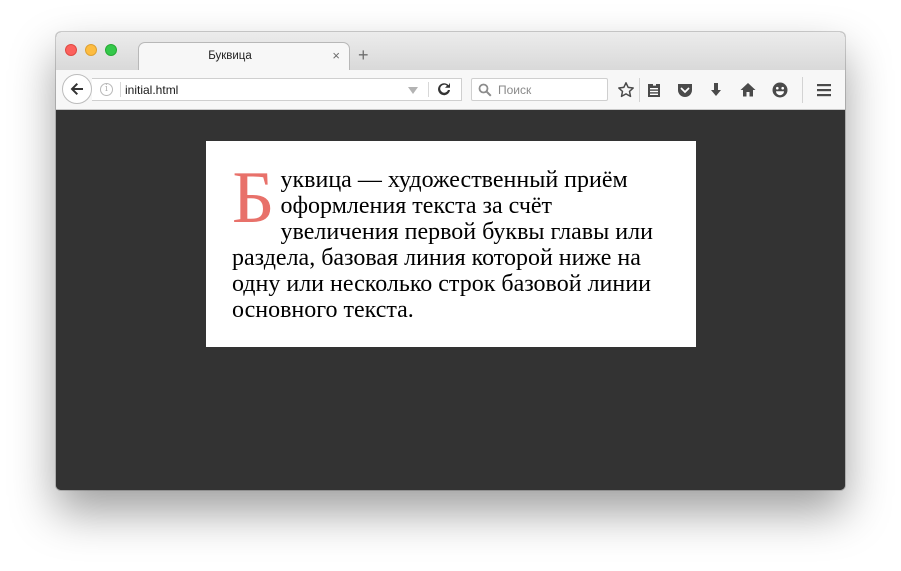  I want to click on reload-icon, so click(444, 89).